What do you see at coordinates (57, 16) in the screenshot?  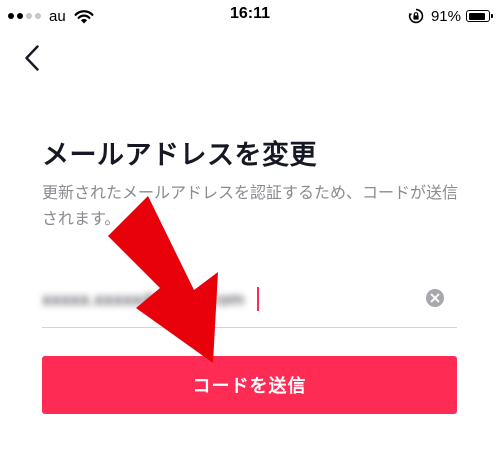 I see `carrier-name: au` at bounding box center [57, 16].